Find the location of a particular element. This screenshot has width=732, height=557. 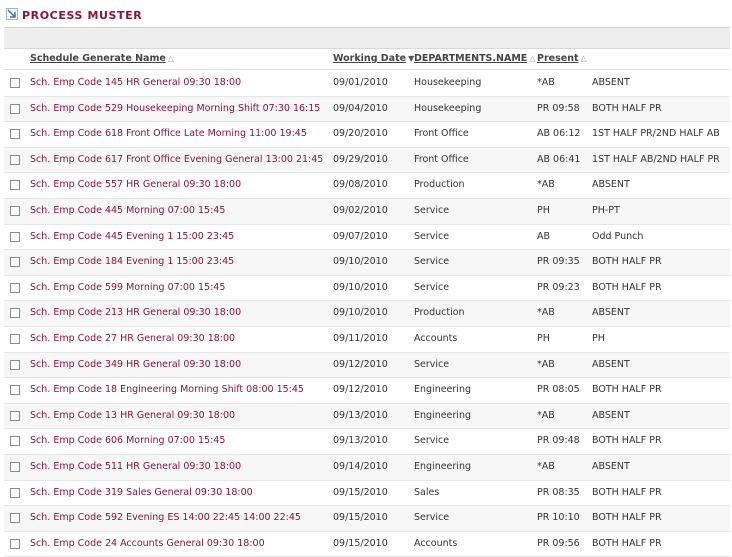

present-cell: AB 06:12 is located at coordinates (559, 134).